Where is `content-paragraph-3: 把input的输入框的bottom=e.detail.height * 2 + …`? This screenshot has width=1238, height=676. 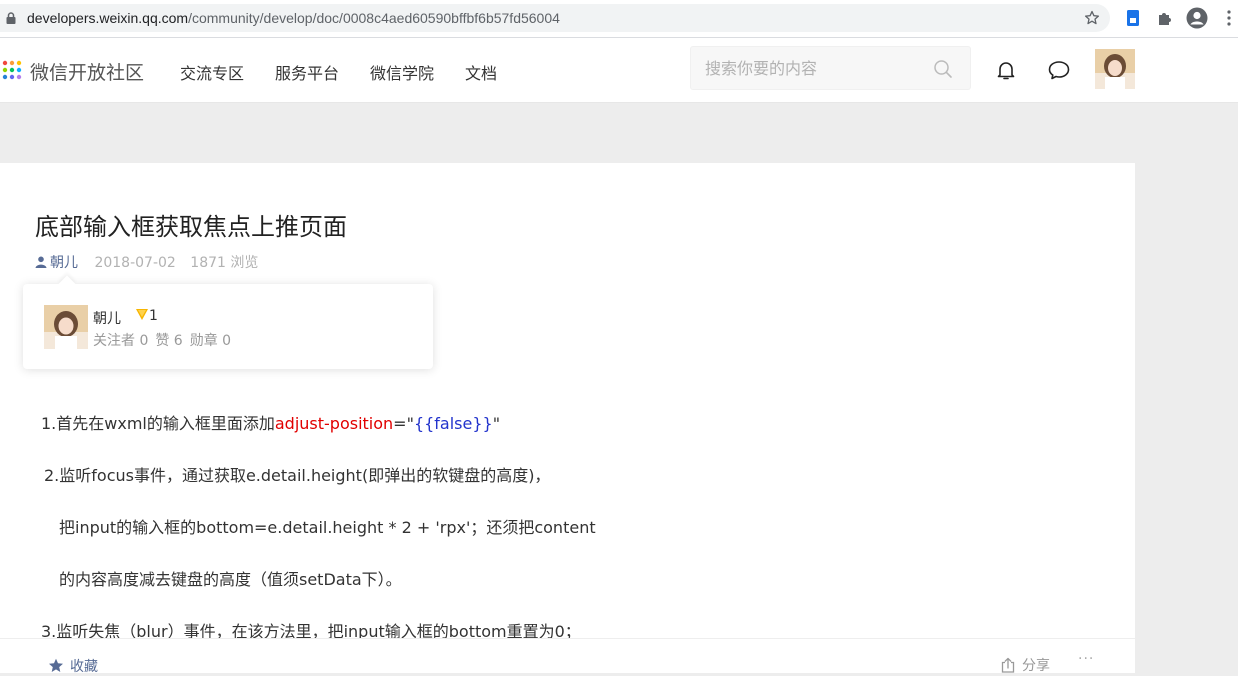
content-paragraph-3: 把input的输入框的bottom=e.detail.height * 2 + … is located at coordinates (327, 527).